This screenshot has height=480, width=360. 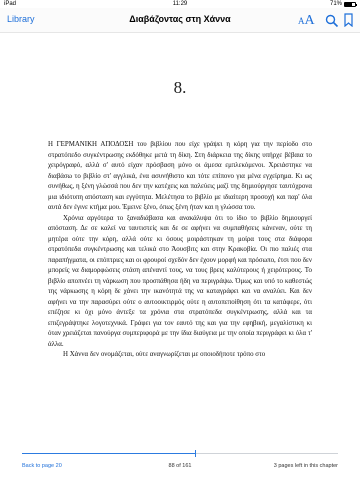 I want to click on battery-percent: 71%, so click(x=335, y=4).